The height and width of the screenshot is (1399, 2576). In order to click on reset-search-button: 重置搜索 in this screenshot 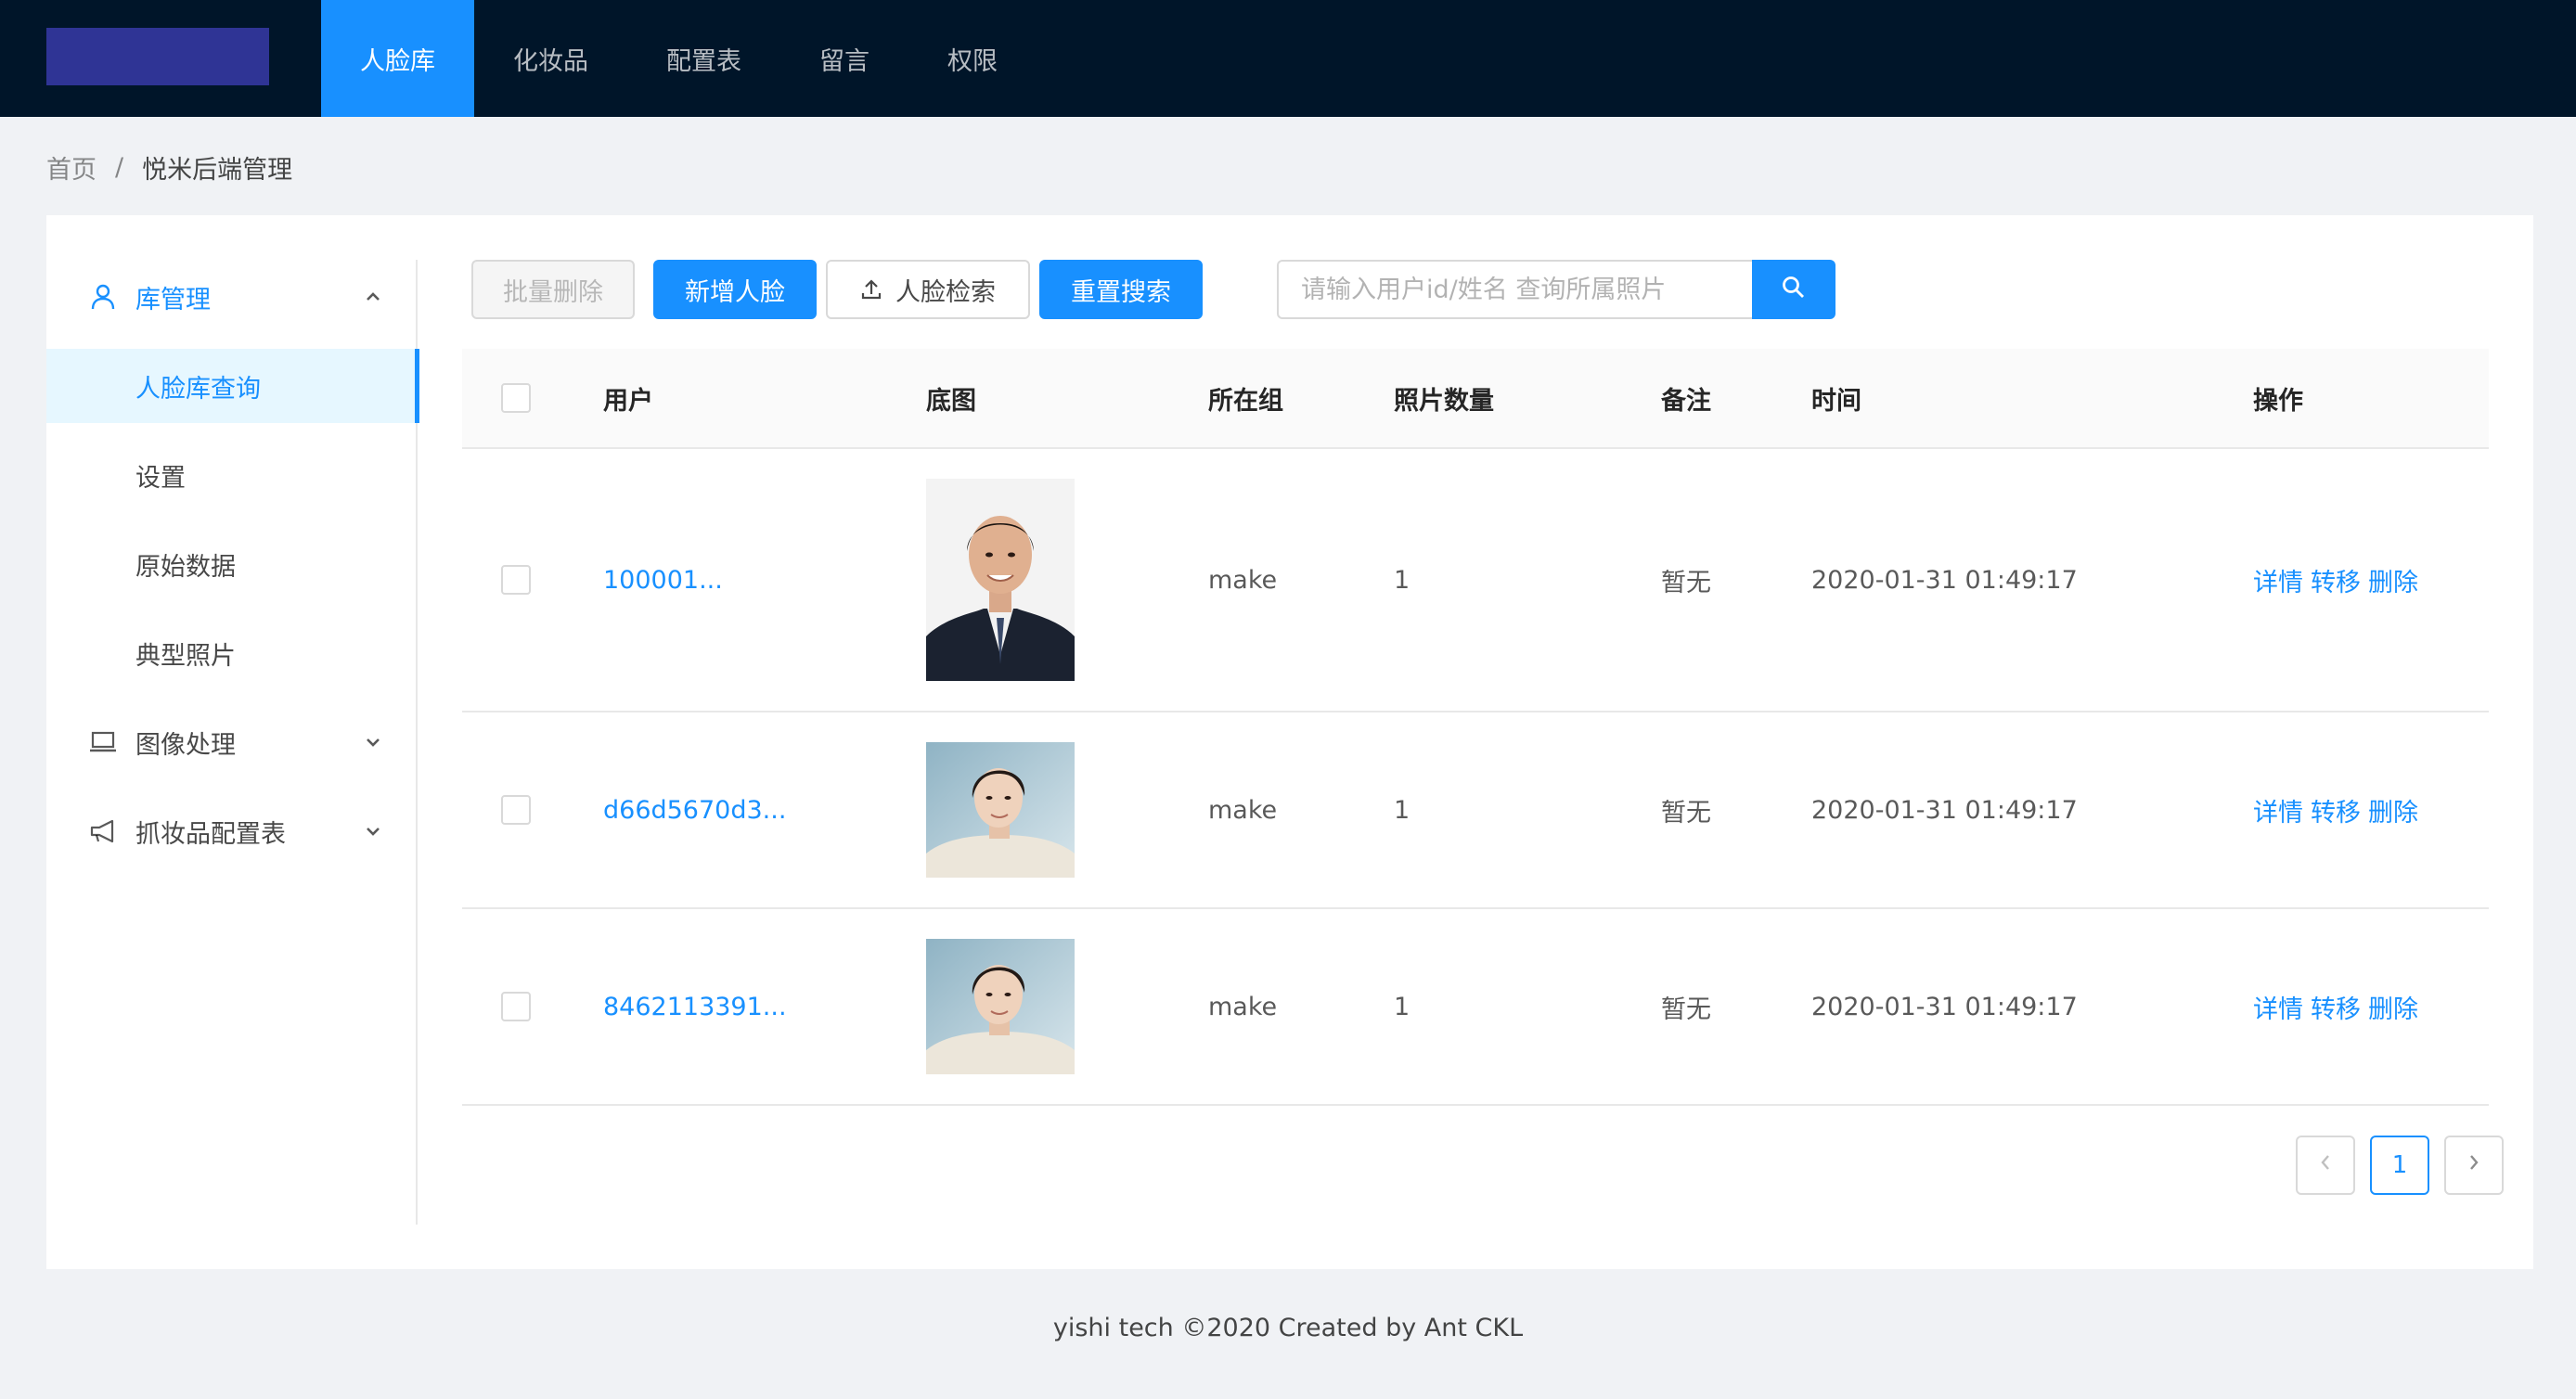, I will do `click(1121, 289)`.